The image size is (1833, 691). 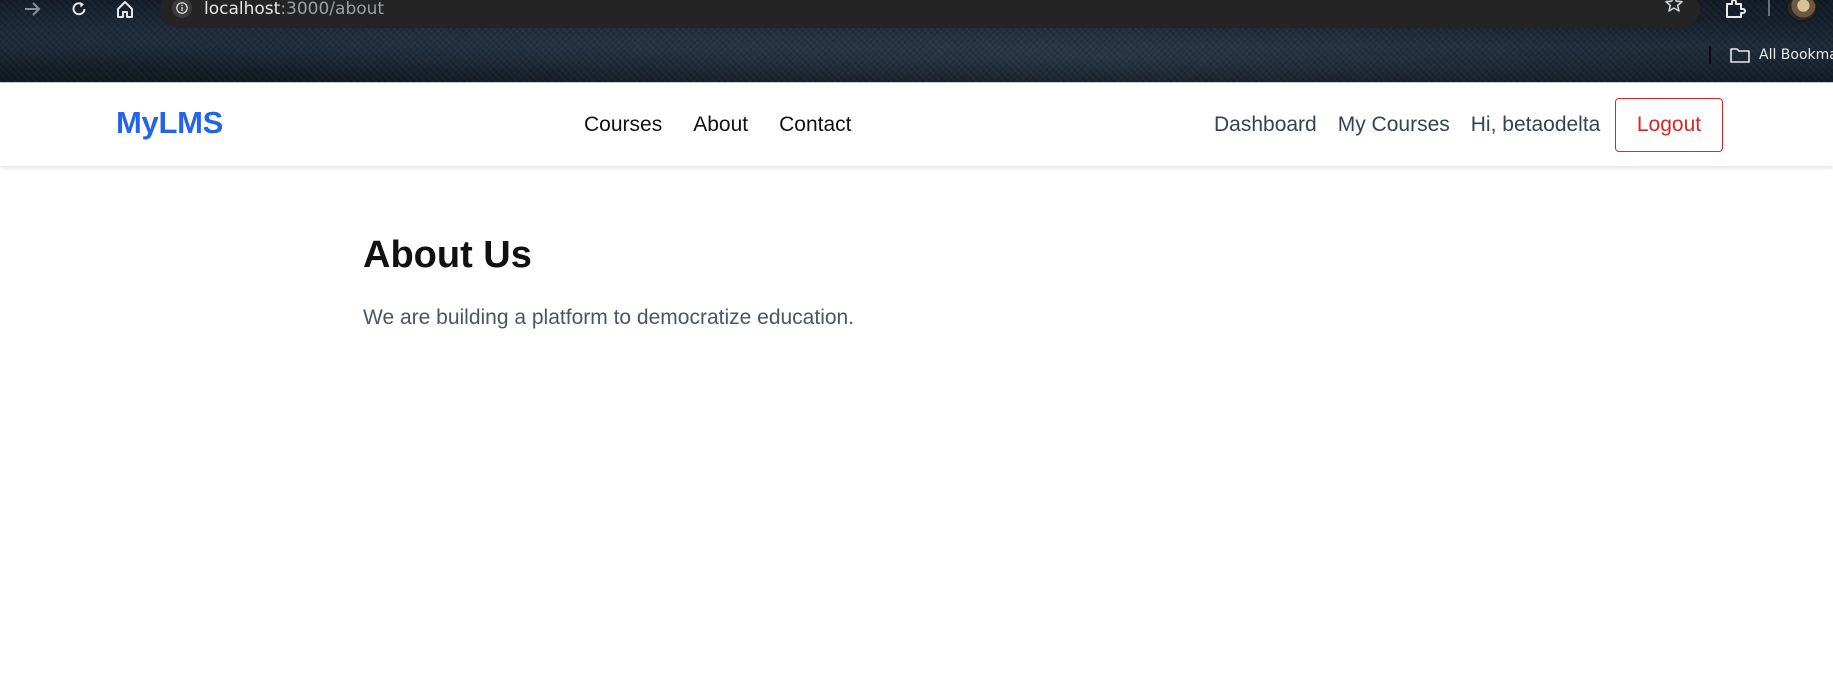 I want to click on nav-about-link: About, so click(x=720, y=125).